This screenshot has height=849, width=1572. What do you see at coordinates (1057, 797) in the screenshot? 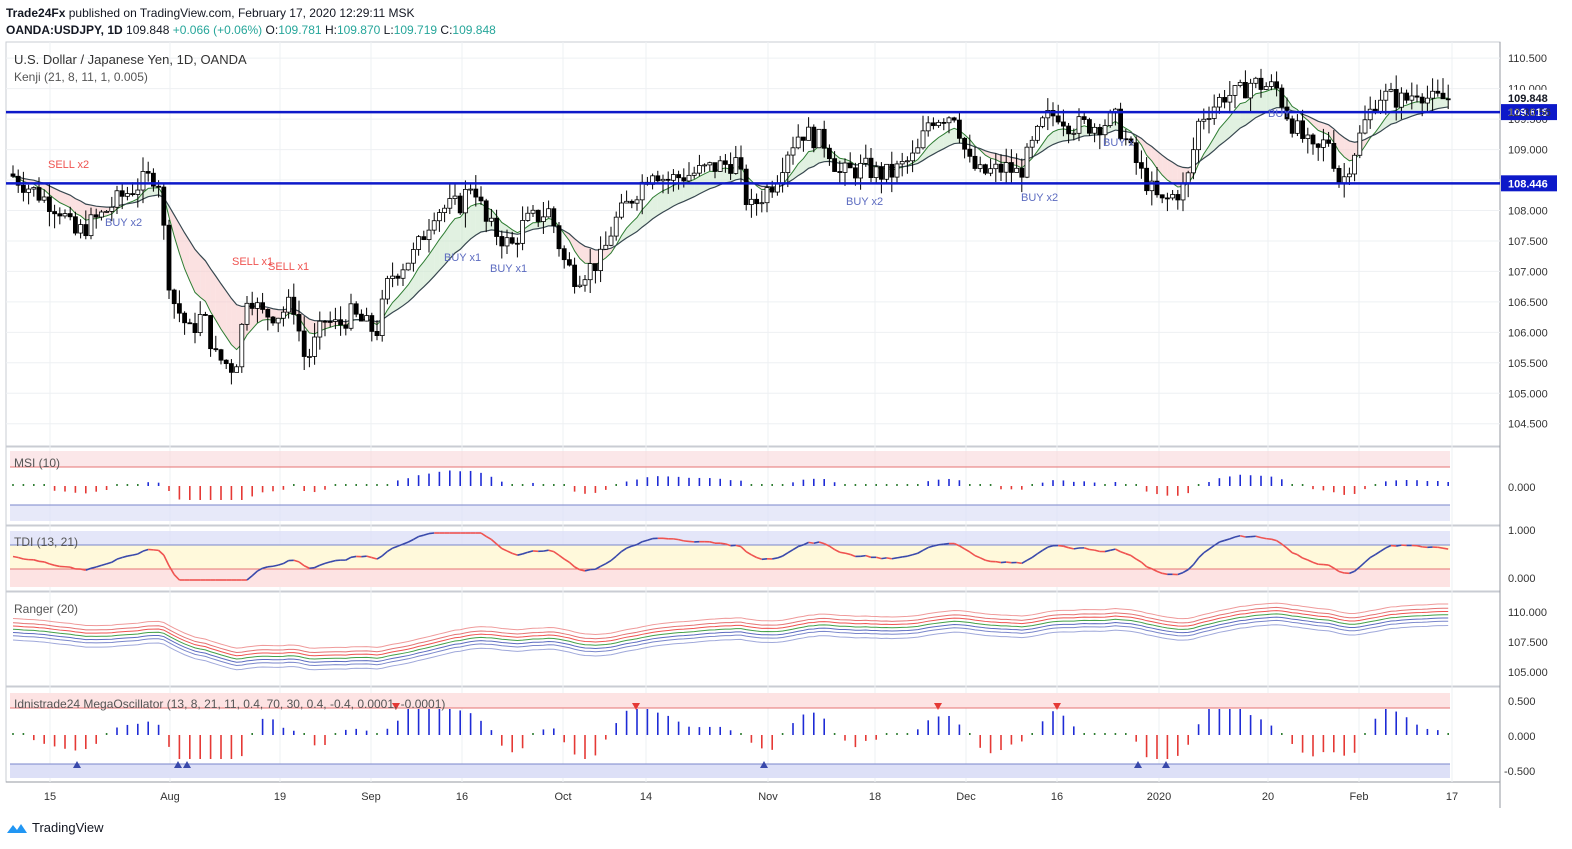
I see `time-tick-10: 16` at bounding box center [1057, 797].